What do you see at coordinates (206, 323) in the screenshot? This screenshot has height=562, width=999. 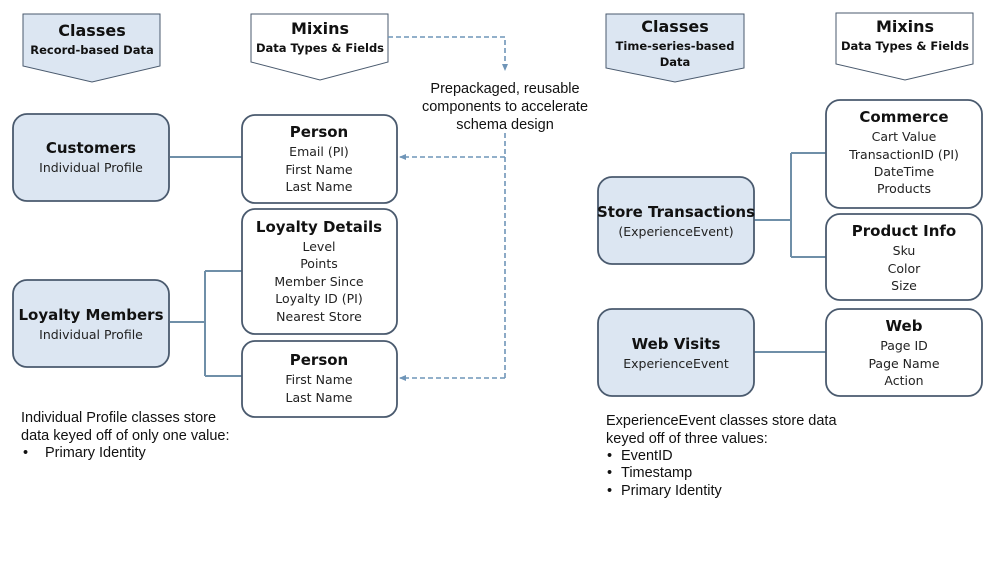 I see `connector-loyalty-members` at bounding box center [206, 323].